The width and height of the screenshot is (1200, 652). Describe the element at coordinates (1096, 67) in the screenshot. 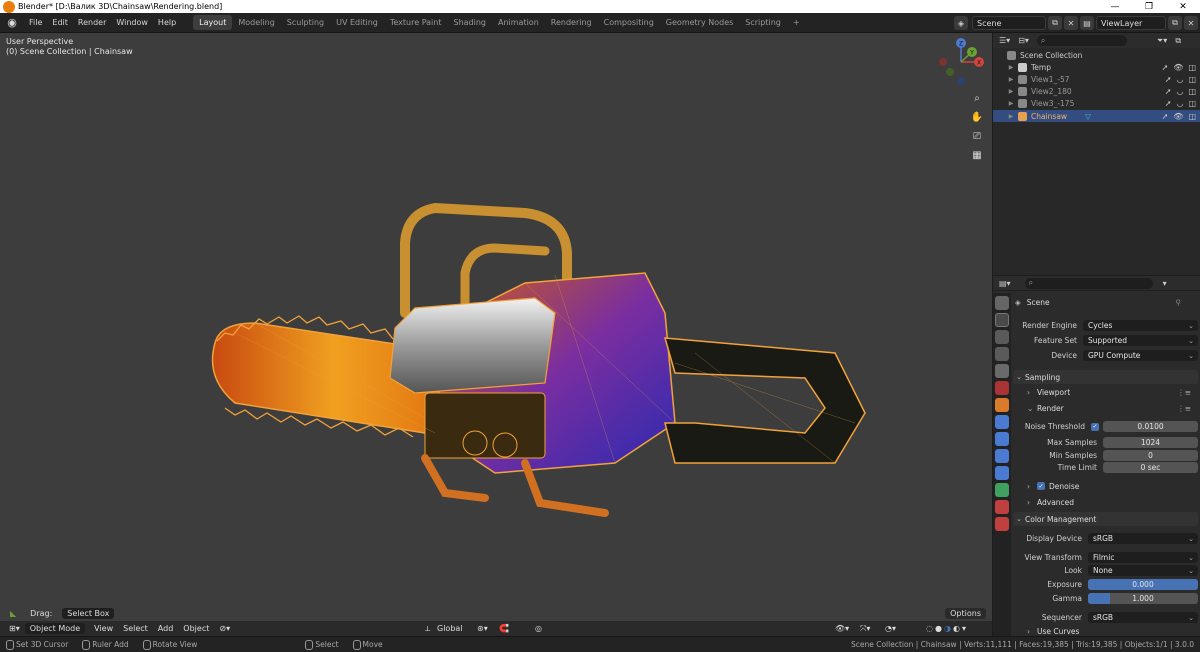

I see `outliner-row-temp: ▶ Temp ➚ 👁 ◫` at that location.